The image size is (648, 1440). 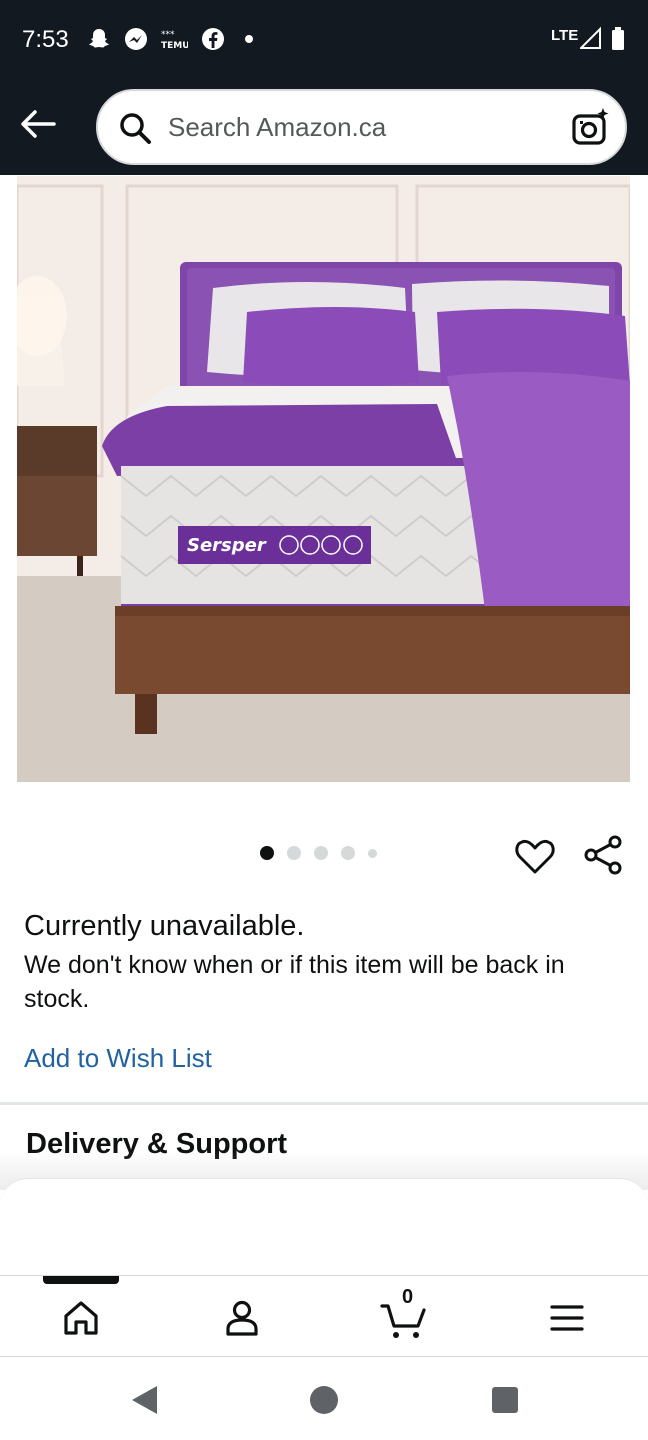 What do you see at coordinates (249, 39) in the screenshot?
I see `dot-icon` at bounding box center [249, 39].